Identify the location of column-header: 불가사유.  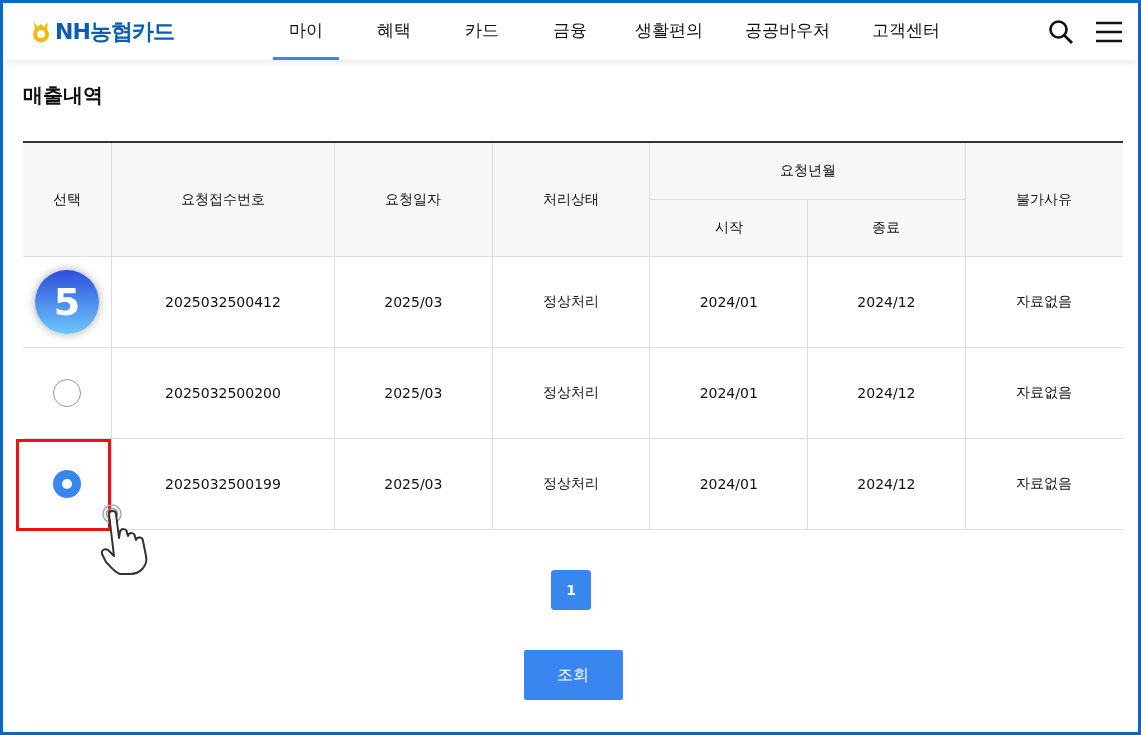
(1044, 199).